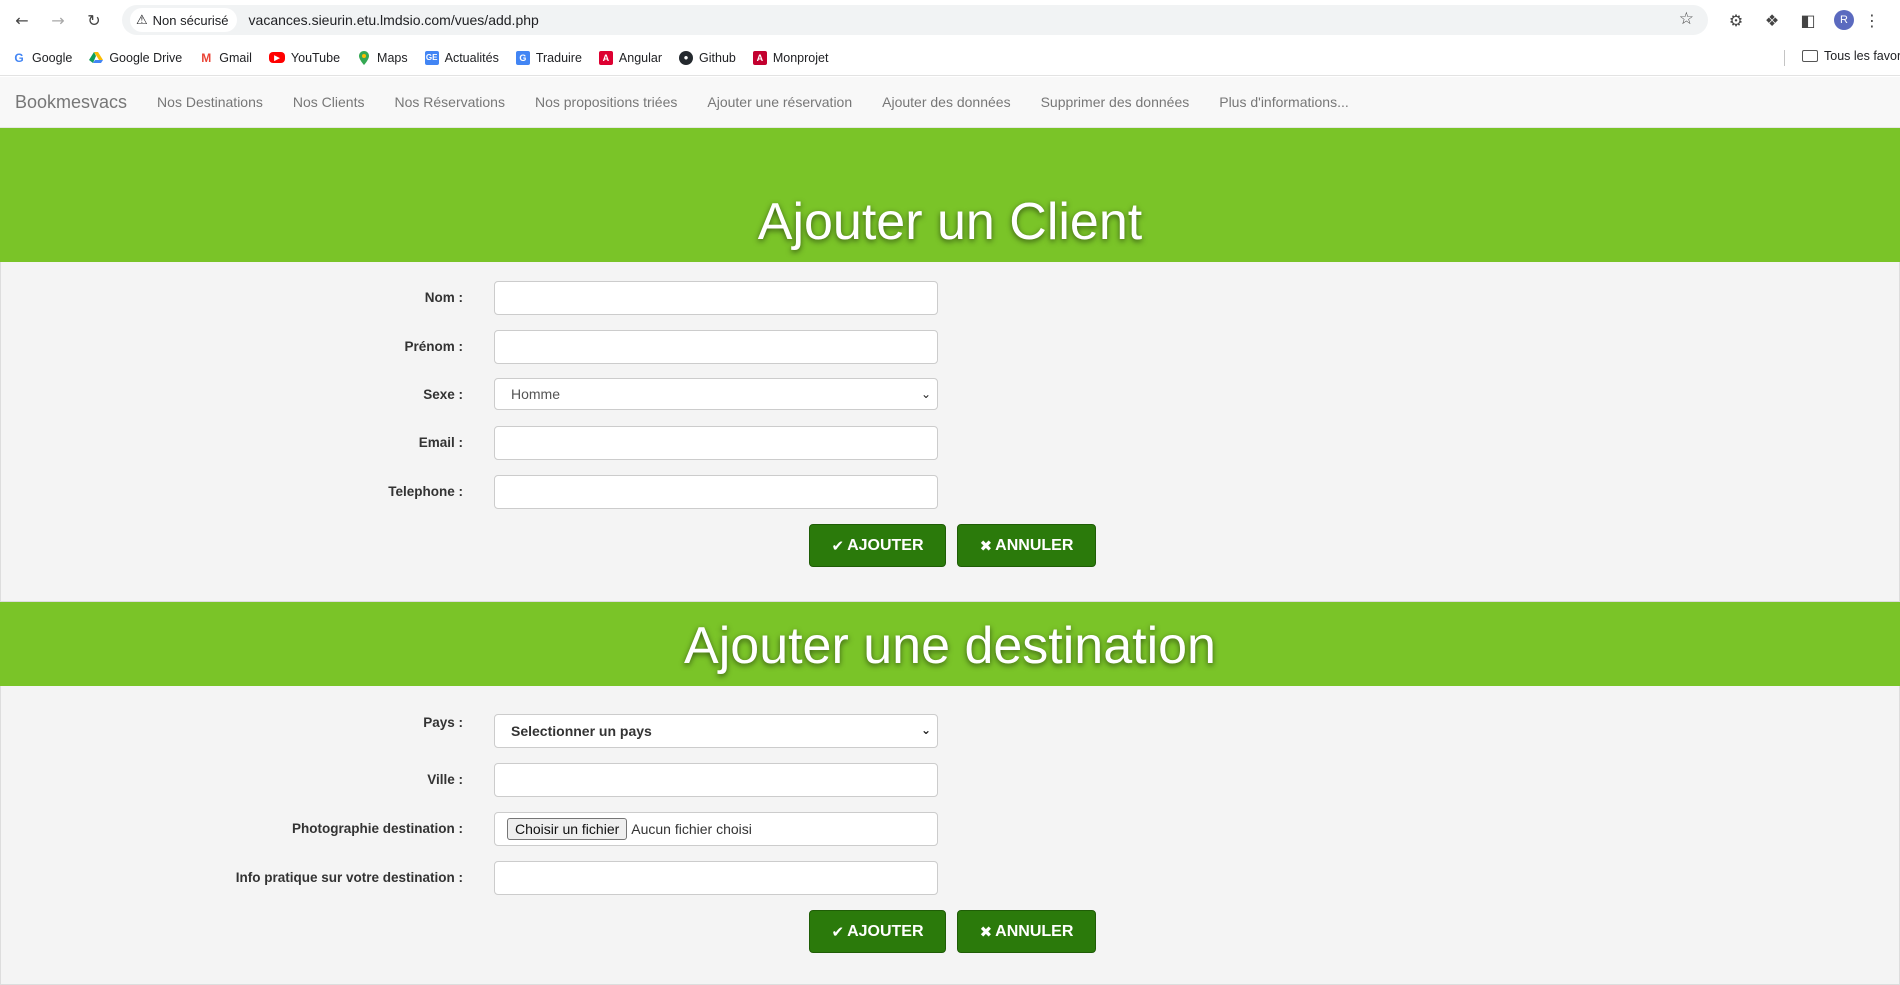 The width and height of the screenshot is (1900, 985). What do you see at coordinates (235, 57) in the screenshot?
I see `bookmark-label: Gmail` at bounding box center [235, 57].